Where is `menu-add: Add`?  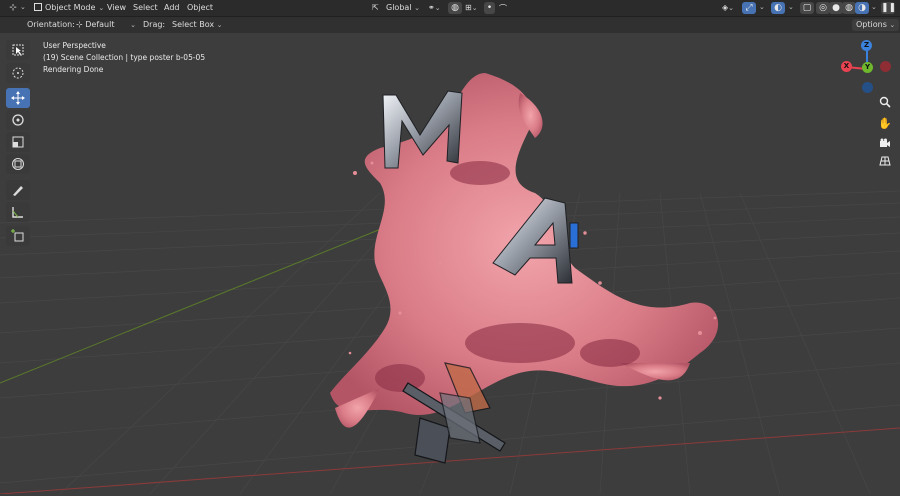
menu-add: Add is located at coordinates (172, 7).